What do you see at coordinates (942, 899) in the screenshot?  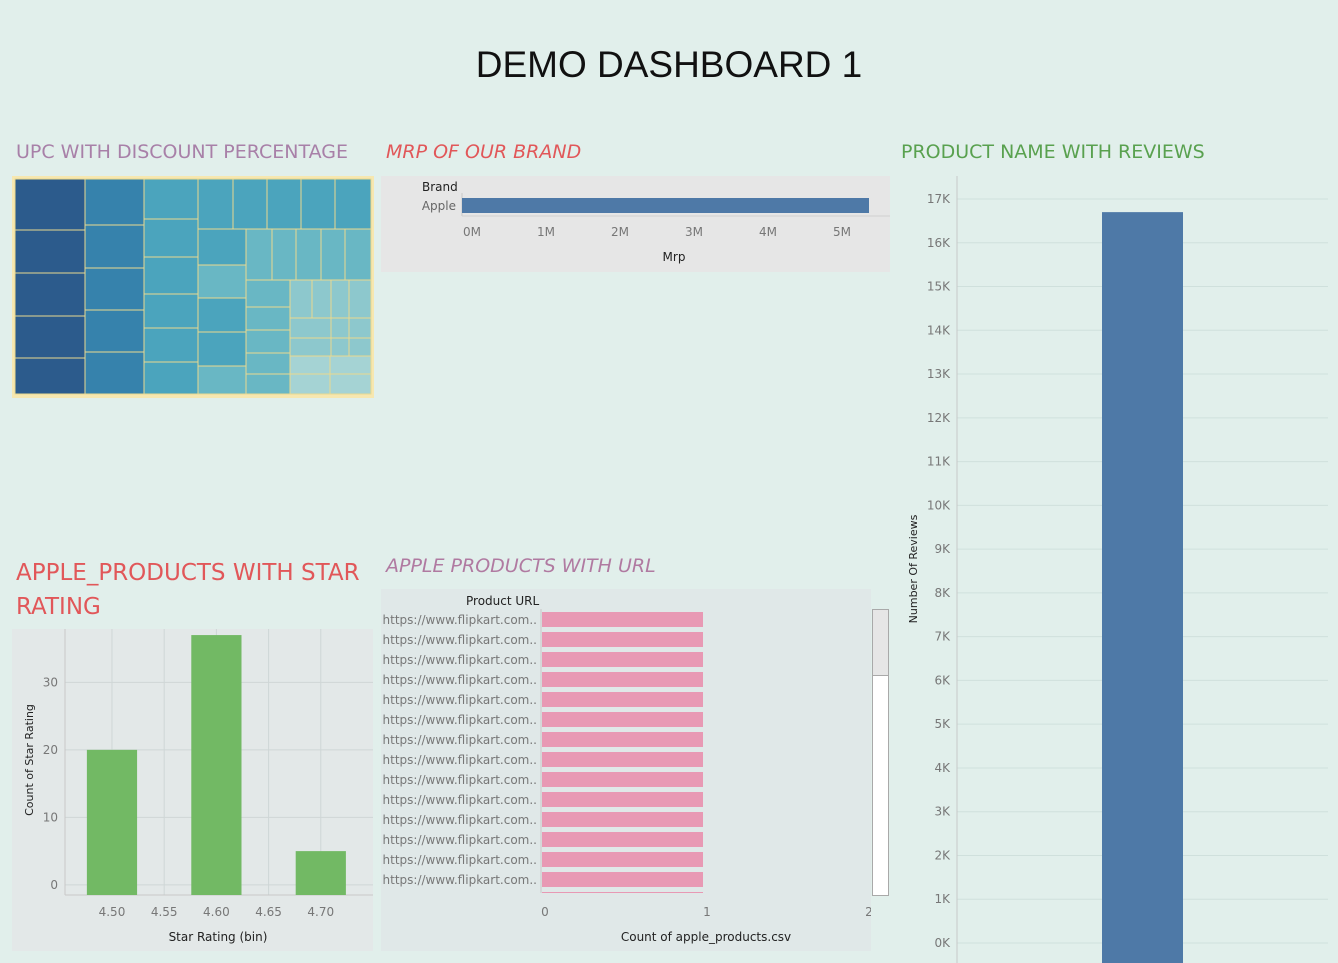 I see `reviews-y-tick-label: 1K` at bounding box center [942, 899].